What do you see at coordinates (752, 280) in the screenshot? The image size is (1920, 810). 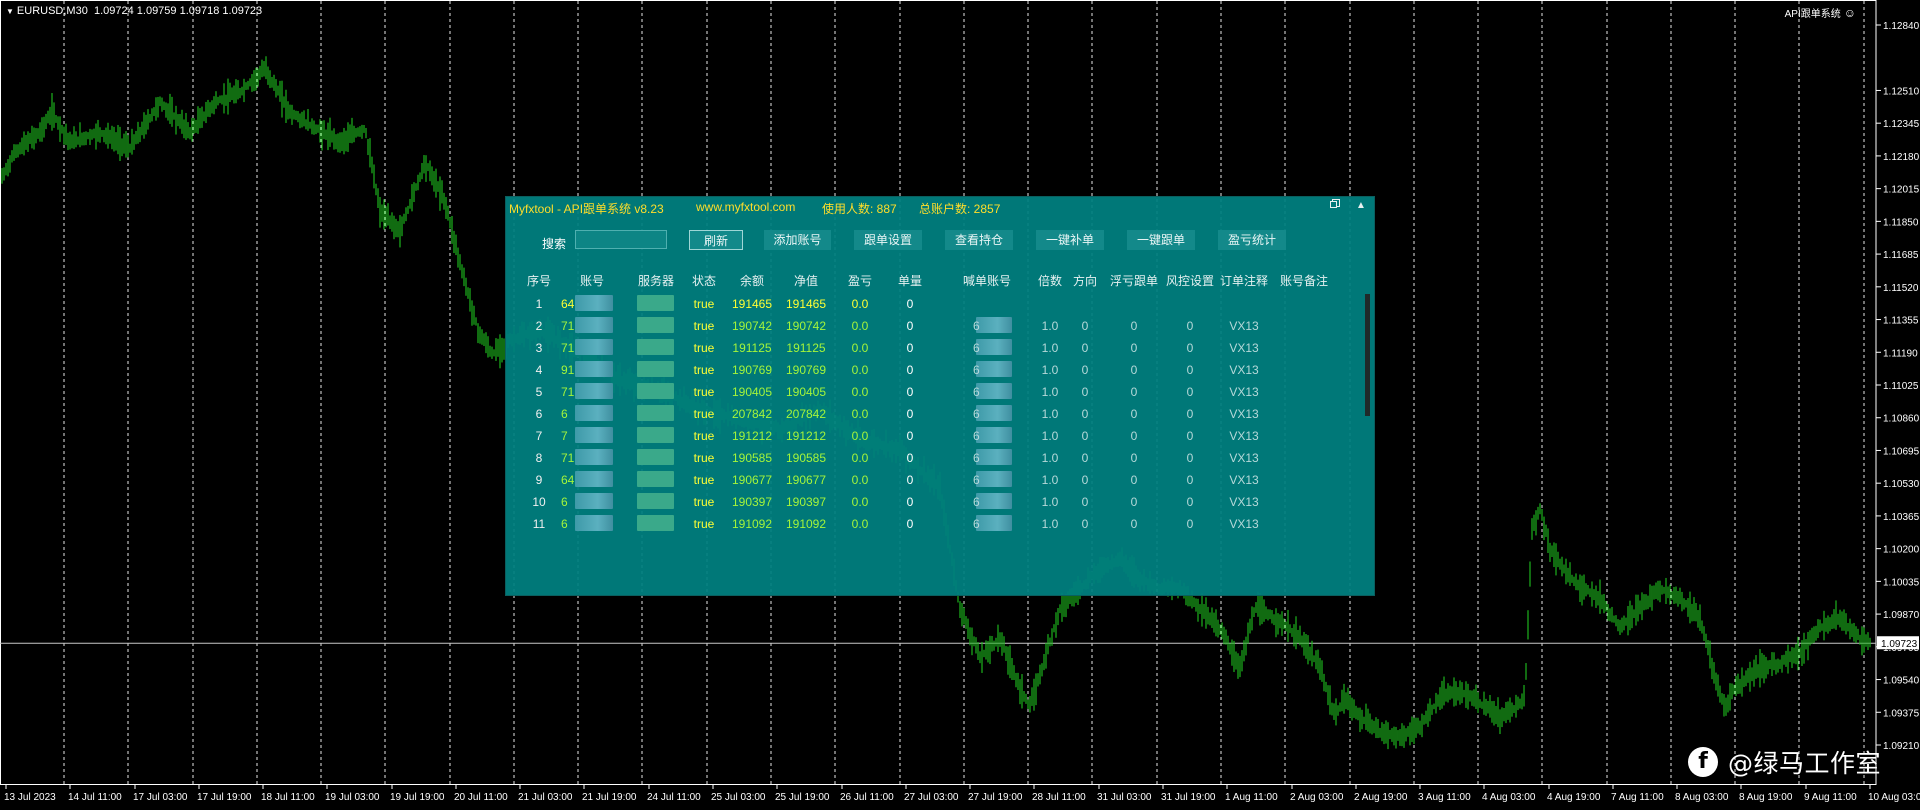 I see `header-col-balance: 余额` at bounding box center [752, 280].